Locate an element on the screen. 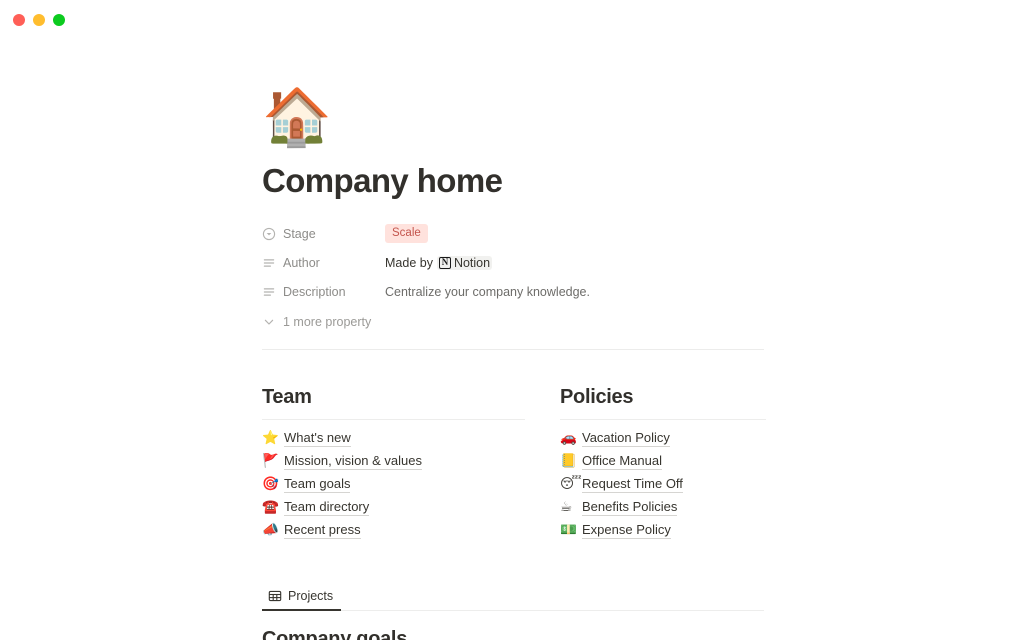 This screenshot has height=640, width=1024. maximize-button is located at coordinates (59, 20).